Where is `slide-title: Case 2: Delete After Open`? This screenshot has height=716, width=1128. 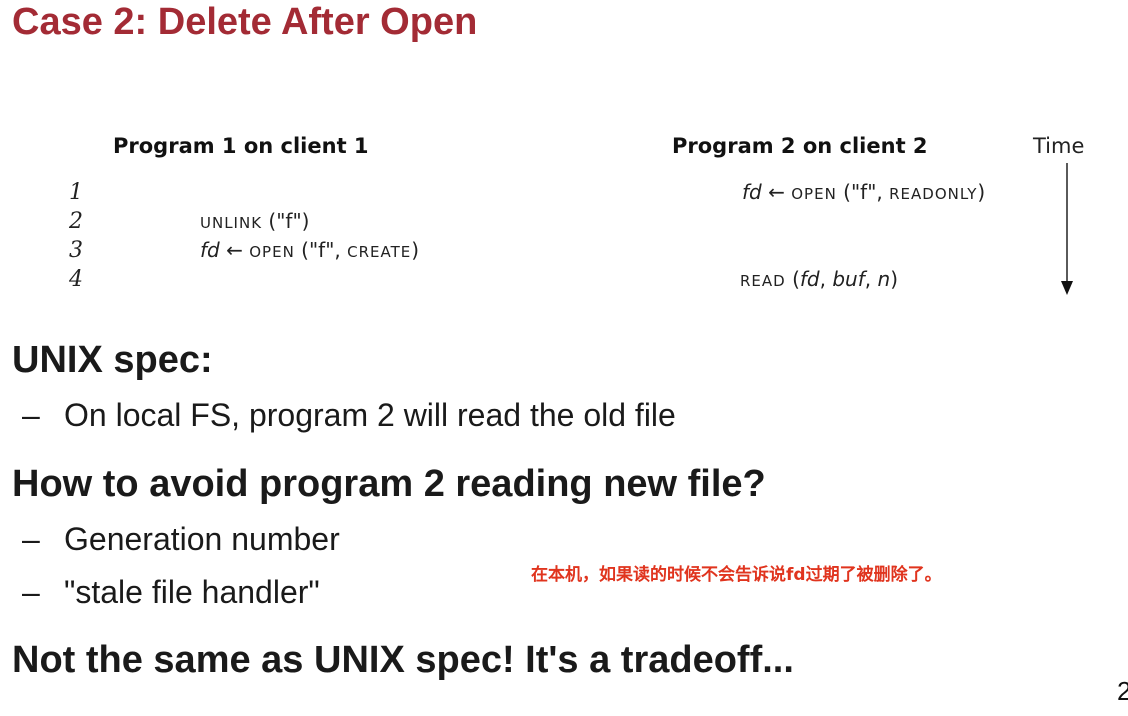
slide-title: Case 2: Delete After Open is located at coordinates (245, 22).